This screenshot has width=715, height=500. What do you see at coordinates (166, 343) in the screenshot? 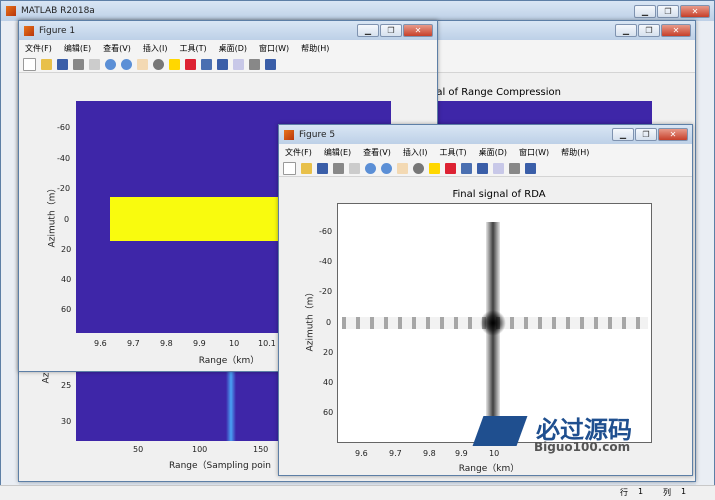
I see `fig1-xtick: 9.8` at bounding box center [166, 343].